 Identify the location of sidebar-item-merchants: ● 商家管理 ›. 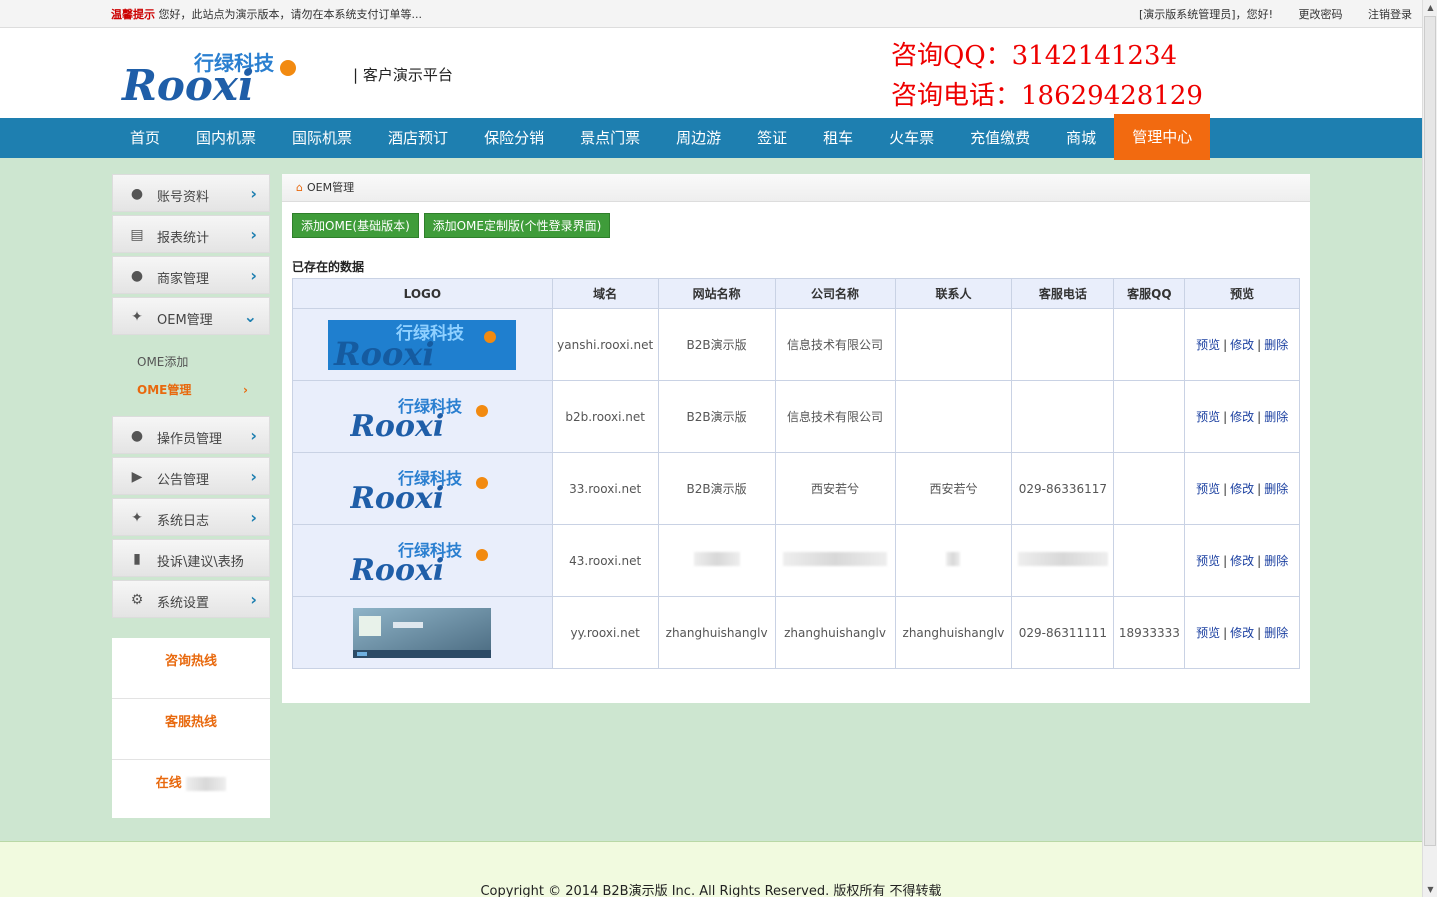
(191, 275).